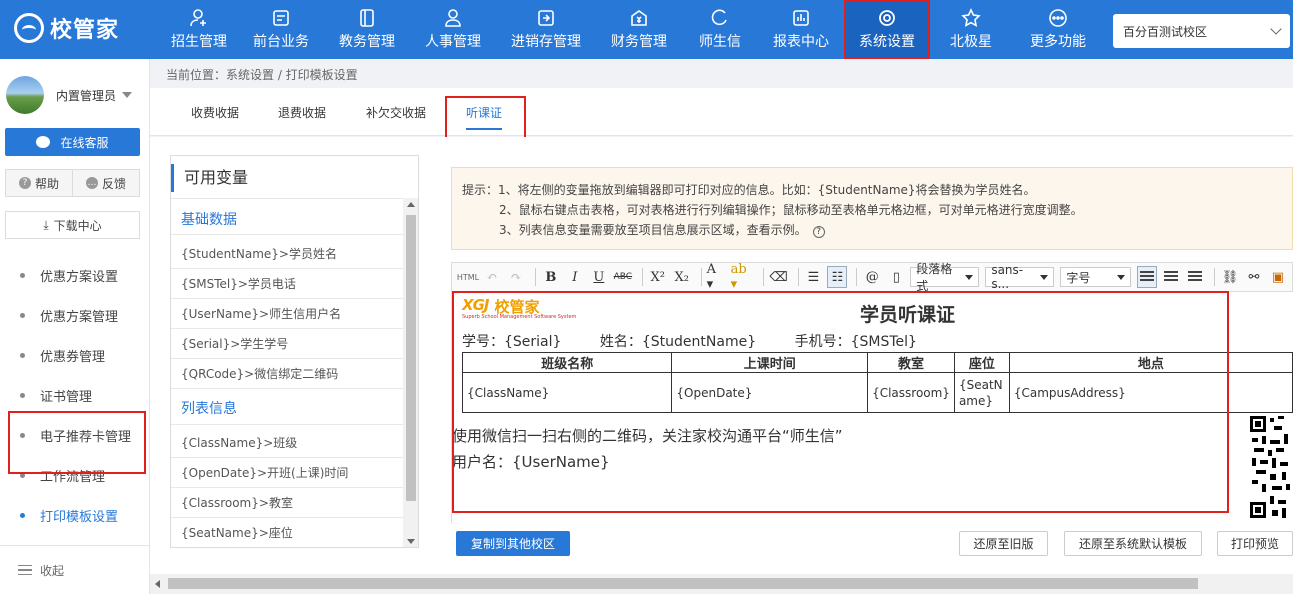 This screenshot has width=1293, height=594. I want to click on horizontal-scrollbar, so click(721, 584).